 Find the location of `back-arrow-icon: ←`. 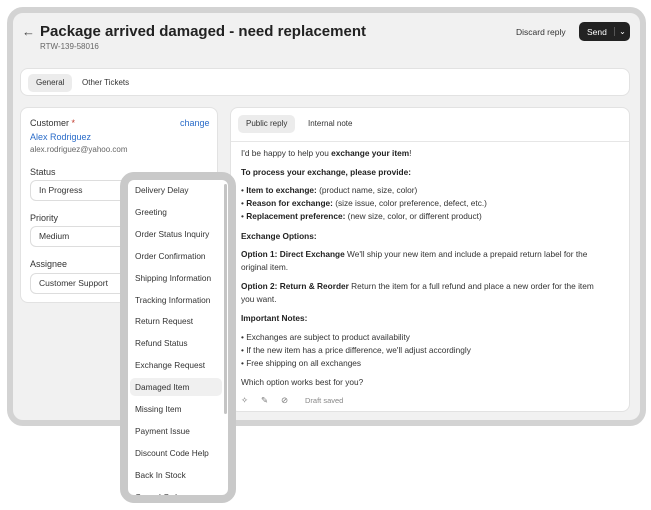

back-arrow-icon: ← is located at coordinates (28, 31).